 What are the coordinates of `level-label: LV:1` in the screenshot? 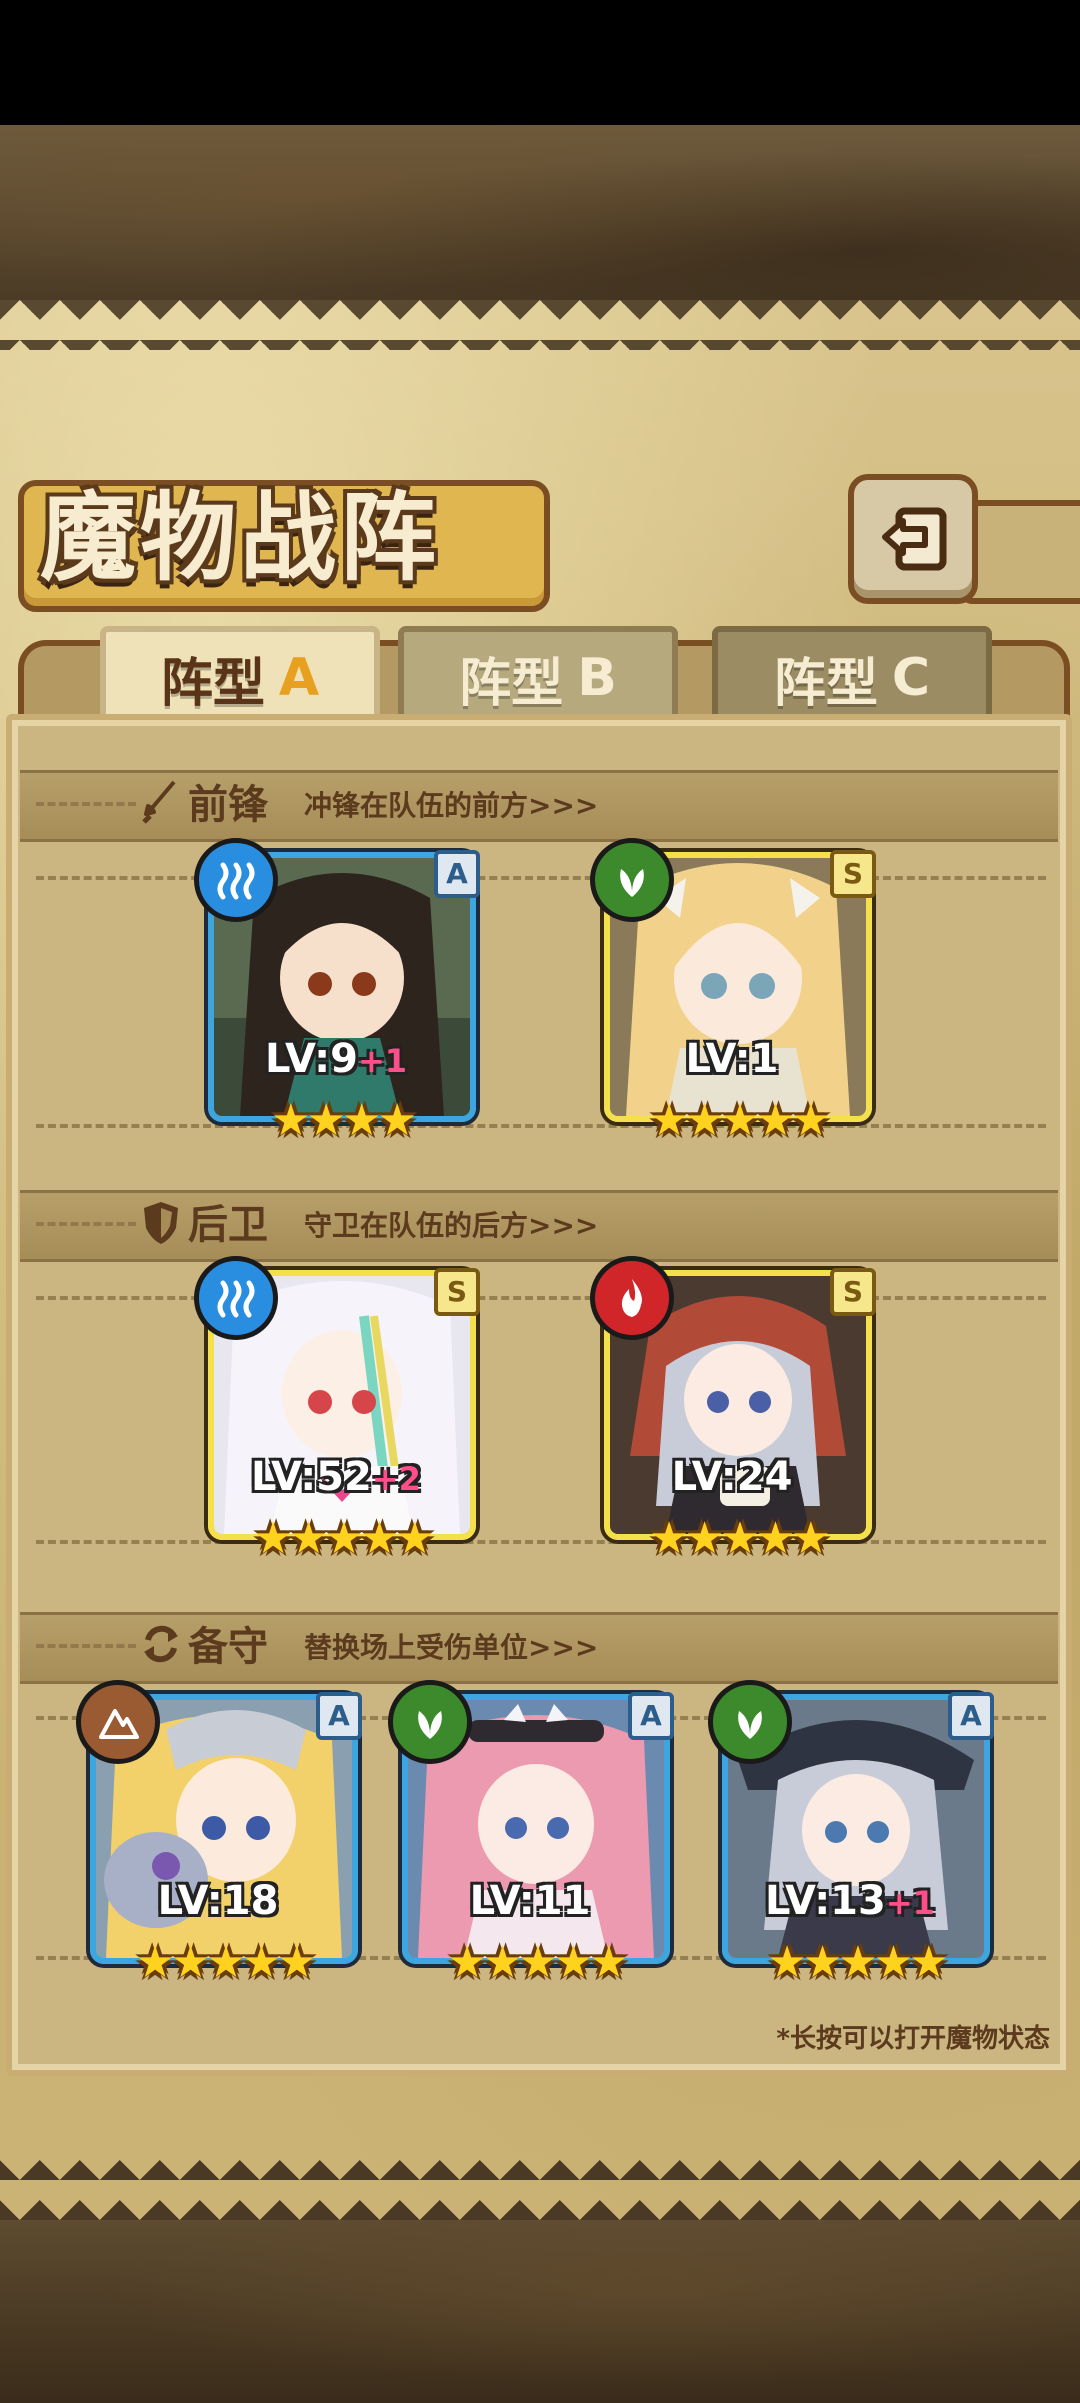 It's located at (732, 1059).